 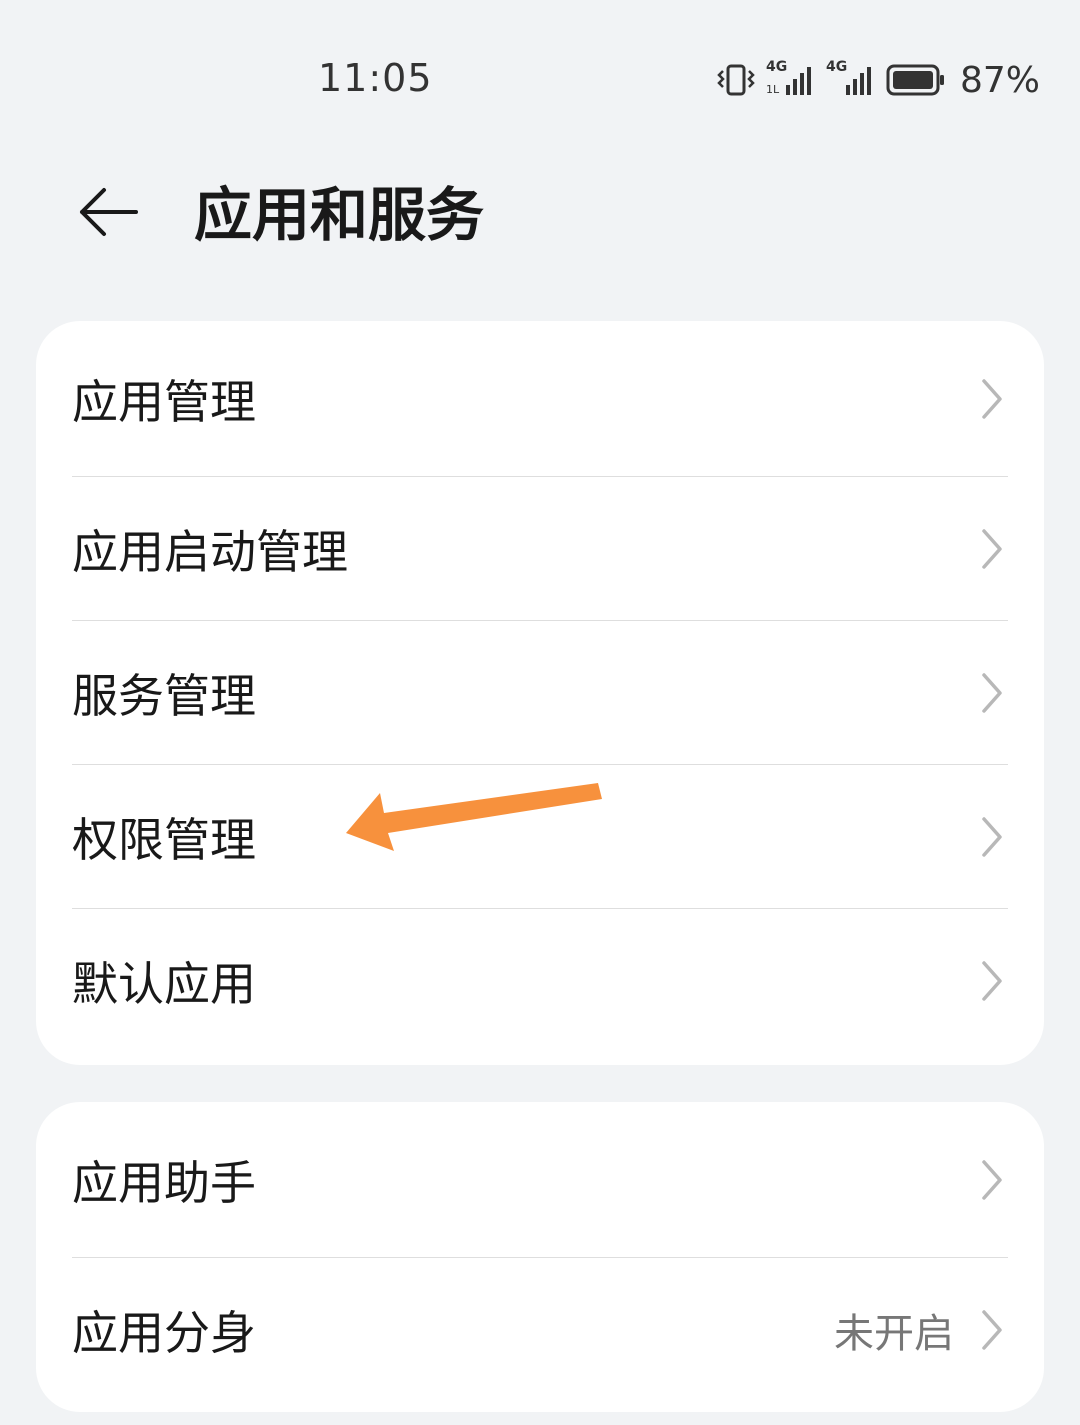 I want to click on list-item-label: 权限管理, so click(x=164, y=840).